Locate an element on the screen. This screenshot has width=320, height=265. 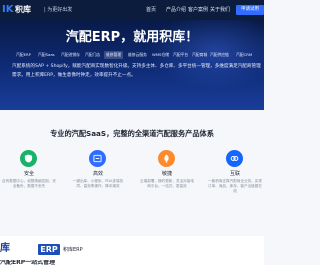
feature-name: 敏捷 is located at coordinates (166, 174).